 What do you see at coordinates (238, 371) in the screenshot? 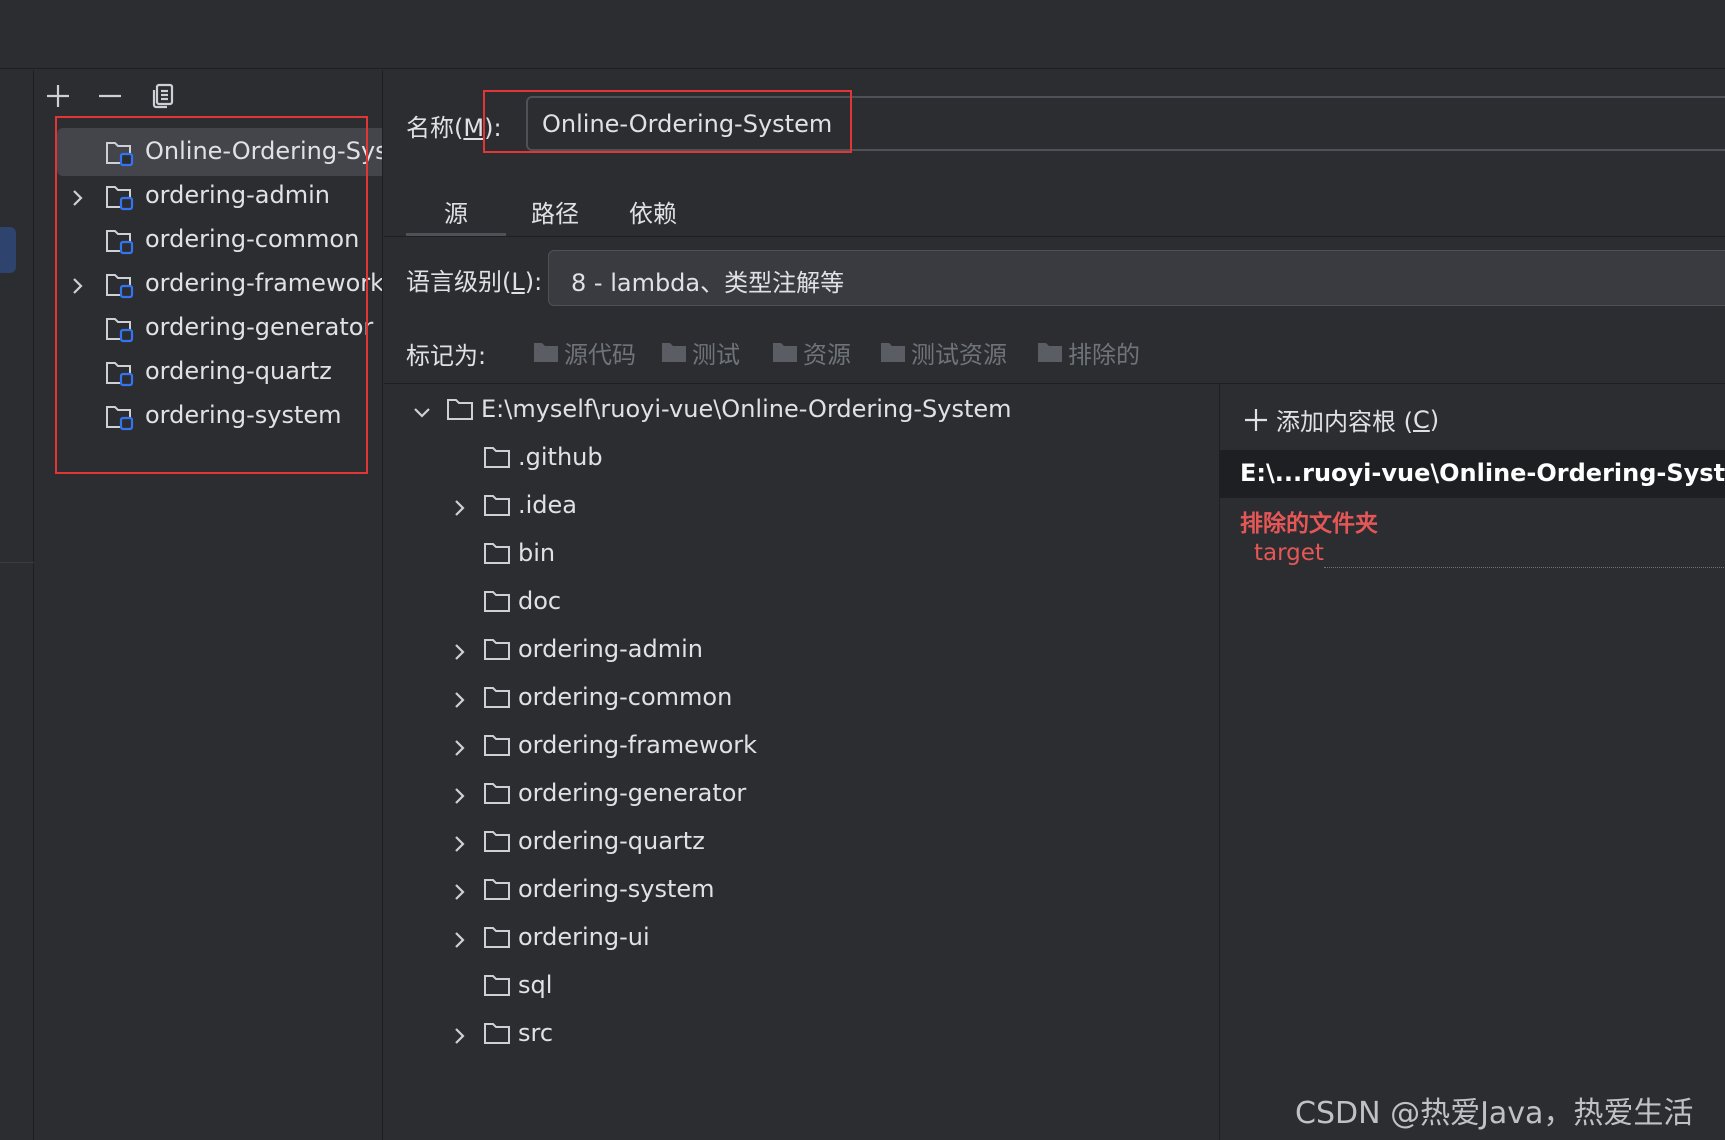
I see `module-label: ordering-quartz` at bounding box center [238, 371].